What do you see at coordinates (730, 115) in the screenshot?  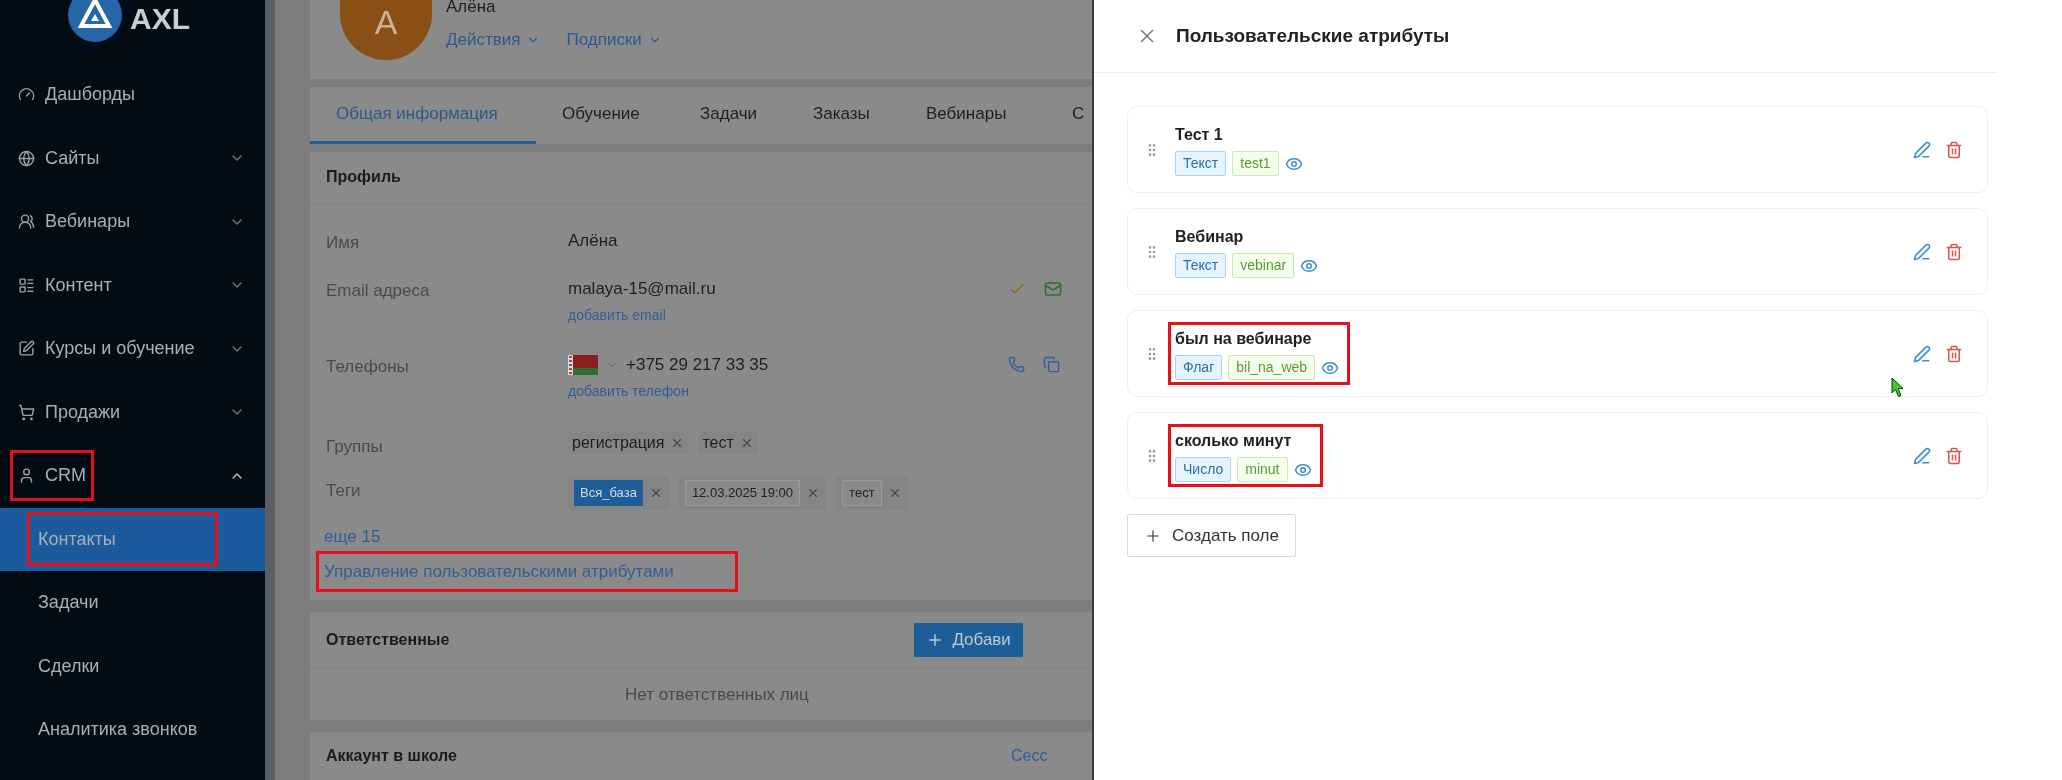 I see `tab: Задачи` at bounding box center [730, 115].